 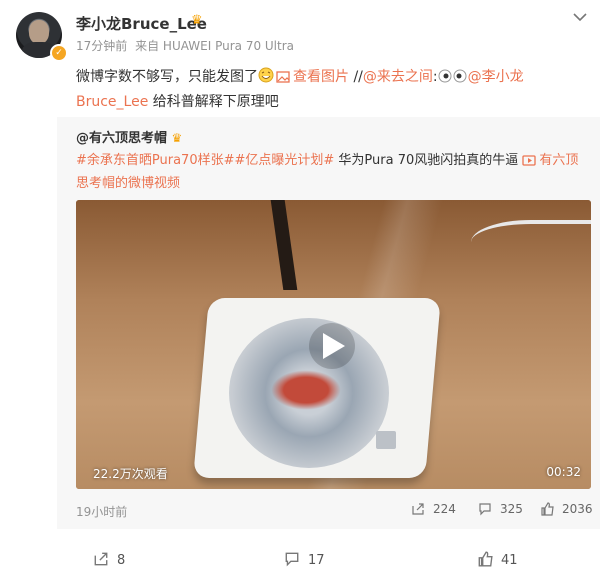 I want to click on video-icon, so click(x=529, y=162).